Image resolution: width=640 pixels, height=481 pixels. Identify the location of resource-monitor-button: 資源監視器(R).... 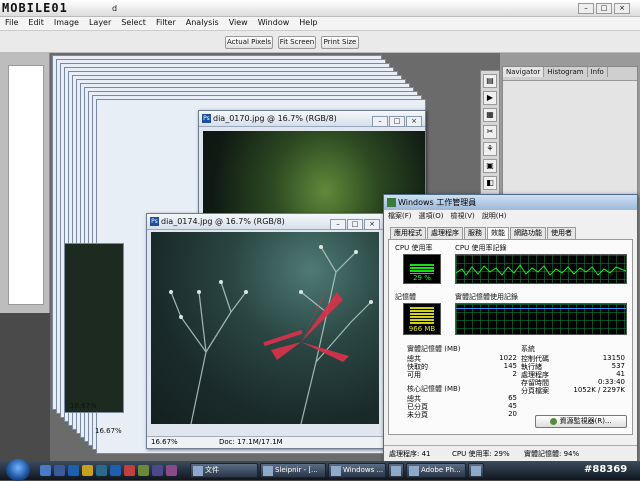
(581, 421).